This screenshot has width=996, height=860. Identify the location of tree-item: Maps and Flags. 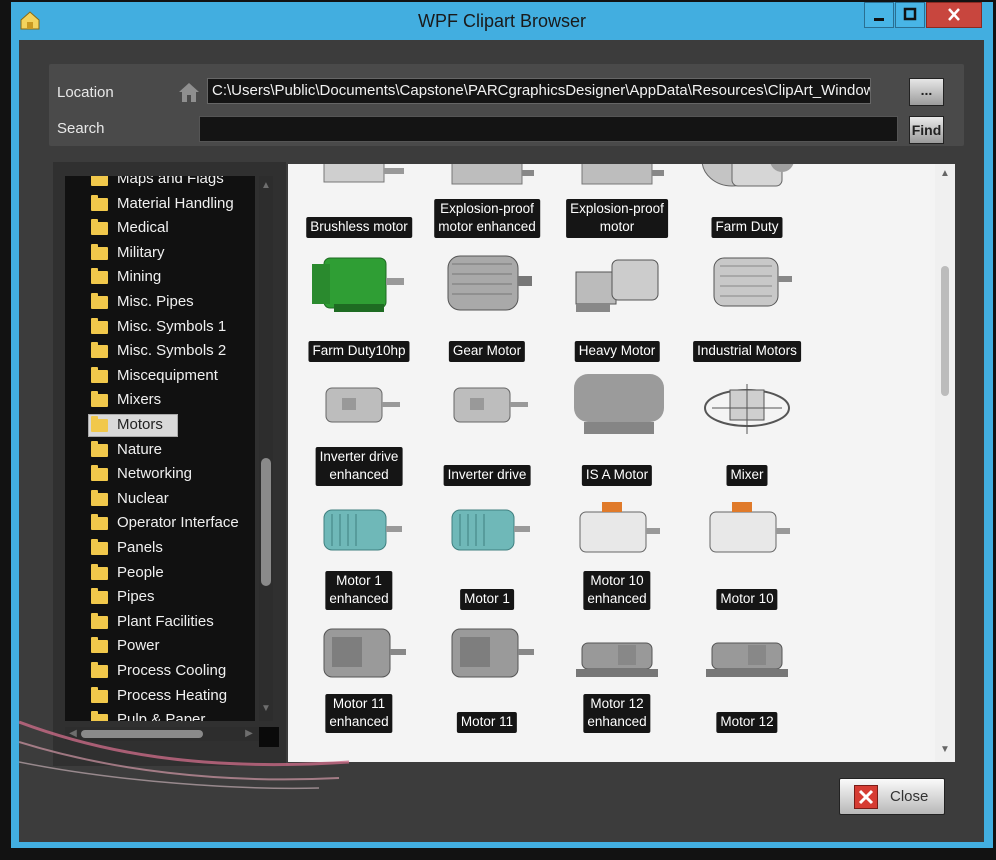
(160, 184).